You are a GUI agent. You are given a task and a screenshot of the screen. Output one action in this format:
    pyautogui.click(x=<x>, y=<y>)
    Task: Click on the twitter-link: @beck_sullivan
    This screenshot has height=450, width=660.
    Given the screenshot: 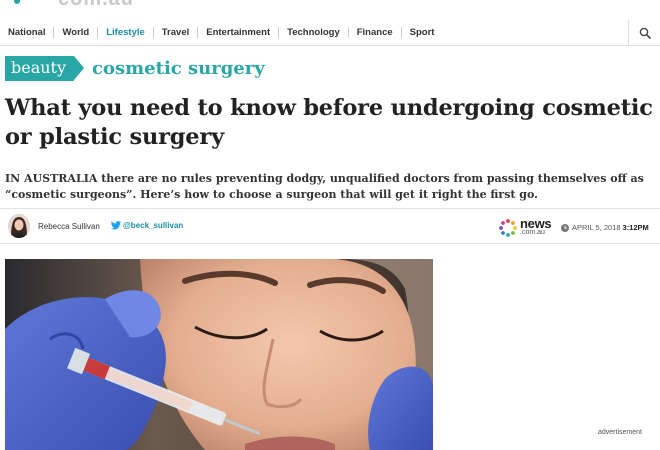 What is the action you would take?
    pyautogui.click(x=147, y=225)
    